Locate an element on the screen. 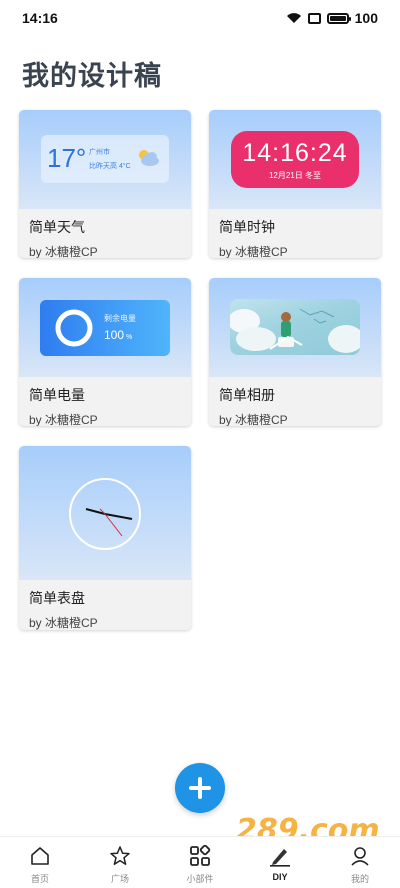 The height and width of the screenshot is (888, 400). battery-icon is located at coordinates (338, 18).